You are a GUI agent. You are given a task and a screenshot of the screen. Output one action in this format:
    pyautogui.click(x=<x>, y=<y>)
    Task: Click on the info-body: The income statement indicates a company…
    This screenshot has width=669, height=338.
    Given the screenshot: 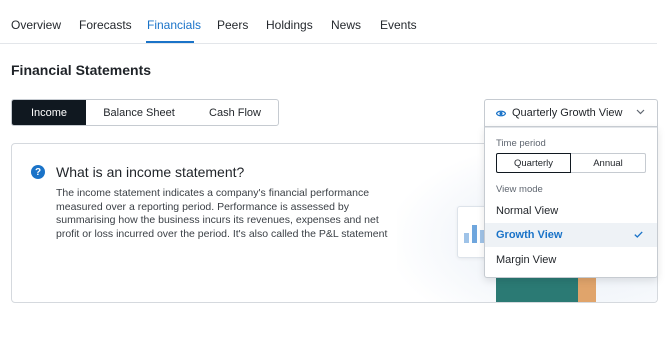 What is the action you would take?
    pyautogui.click(x=228, y=214)
    